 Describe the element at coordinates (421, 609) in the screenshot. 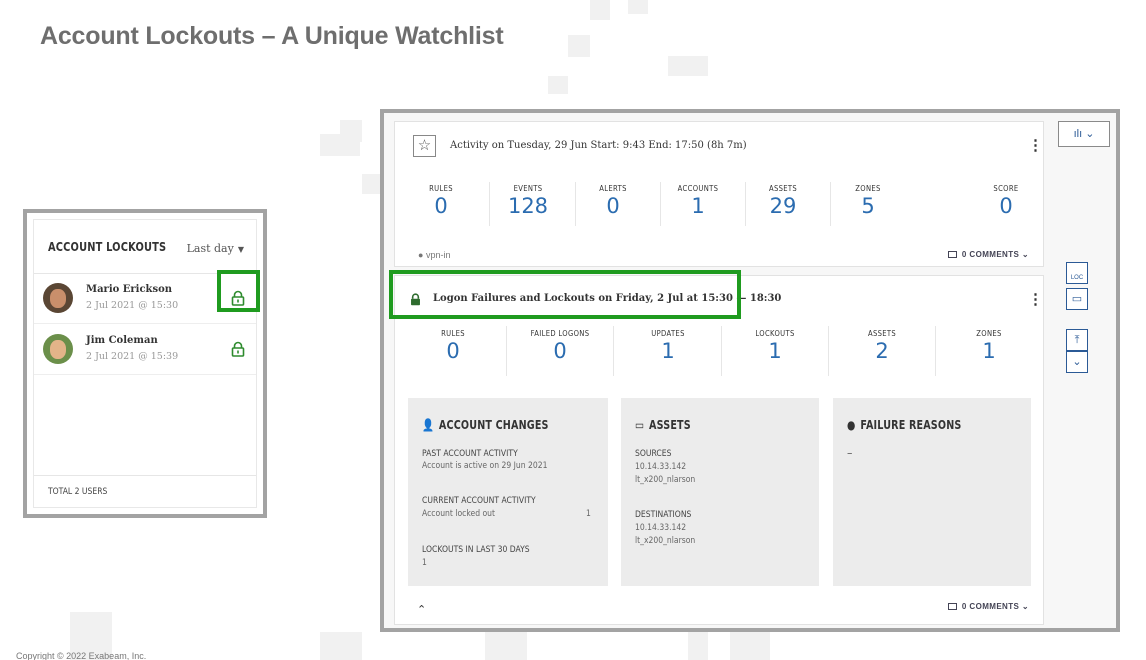

I see `chevron-up-icon: ⌃` at that location.